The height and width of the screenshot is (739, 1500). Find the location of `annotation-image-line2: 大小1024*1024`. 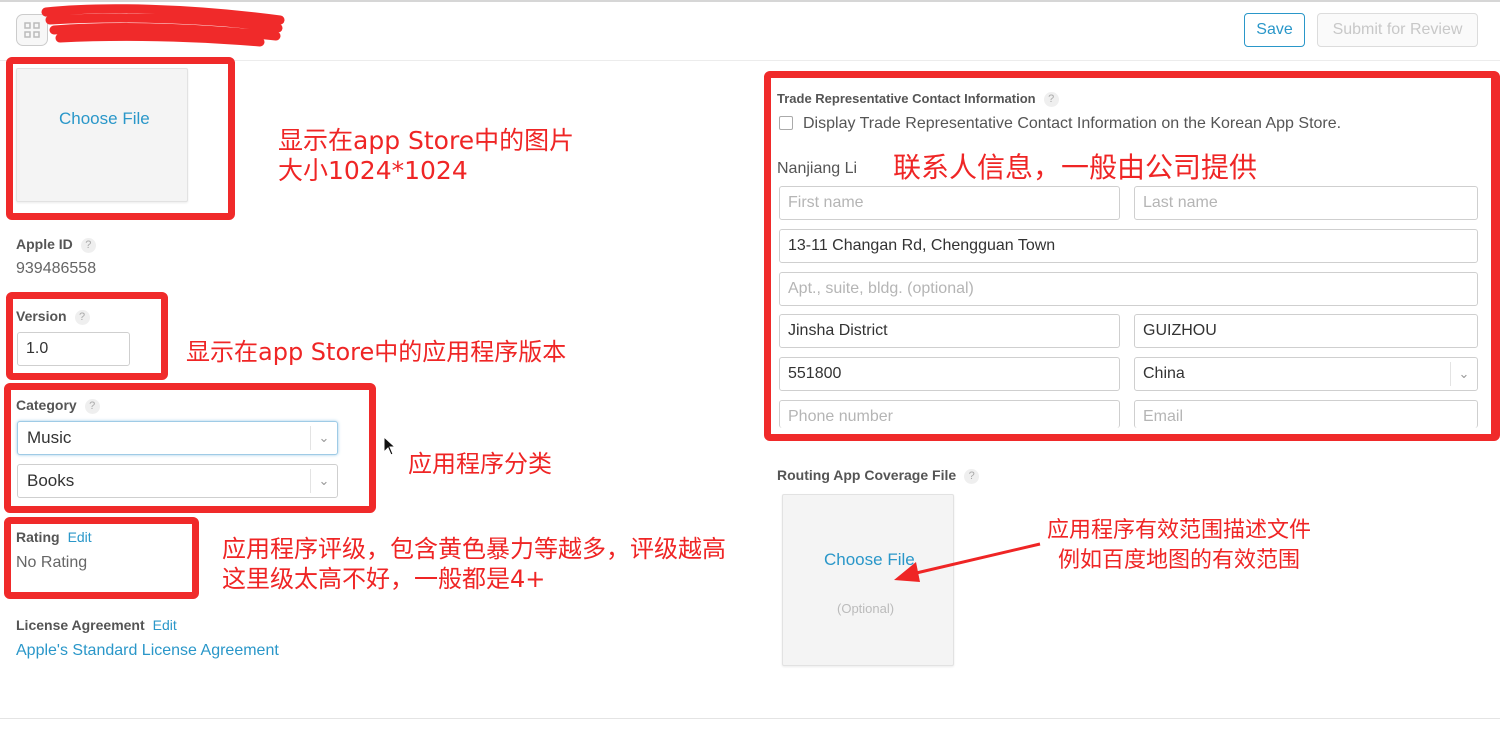

annotation-image-line2: 大小1024*1024 is located at coordinates (373, 170).